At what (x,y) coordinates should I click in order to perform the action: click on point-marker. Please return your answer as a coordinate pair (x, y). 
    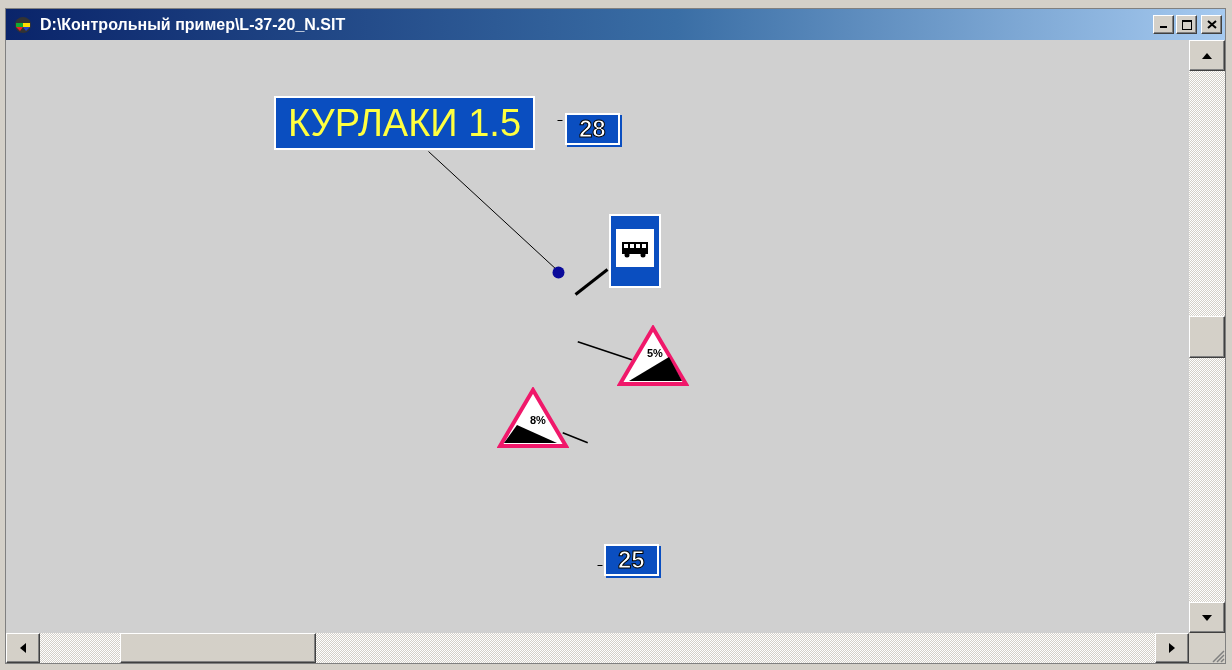
    Looking at the image, I should click on (558, 272).